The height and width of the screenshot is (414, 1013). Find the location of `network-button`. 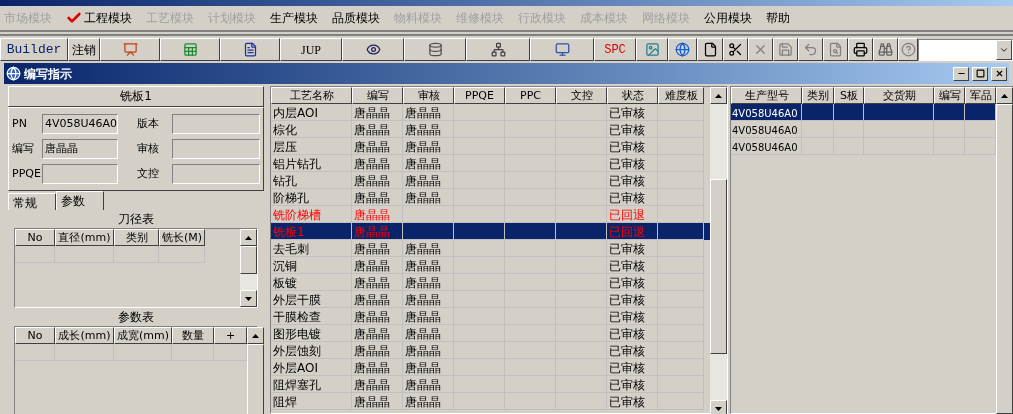

network-button is located at coordinates (498, 49).